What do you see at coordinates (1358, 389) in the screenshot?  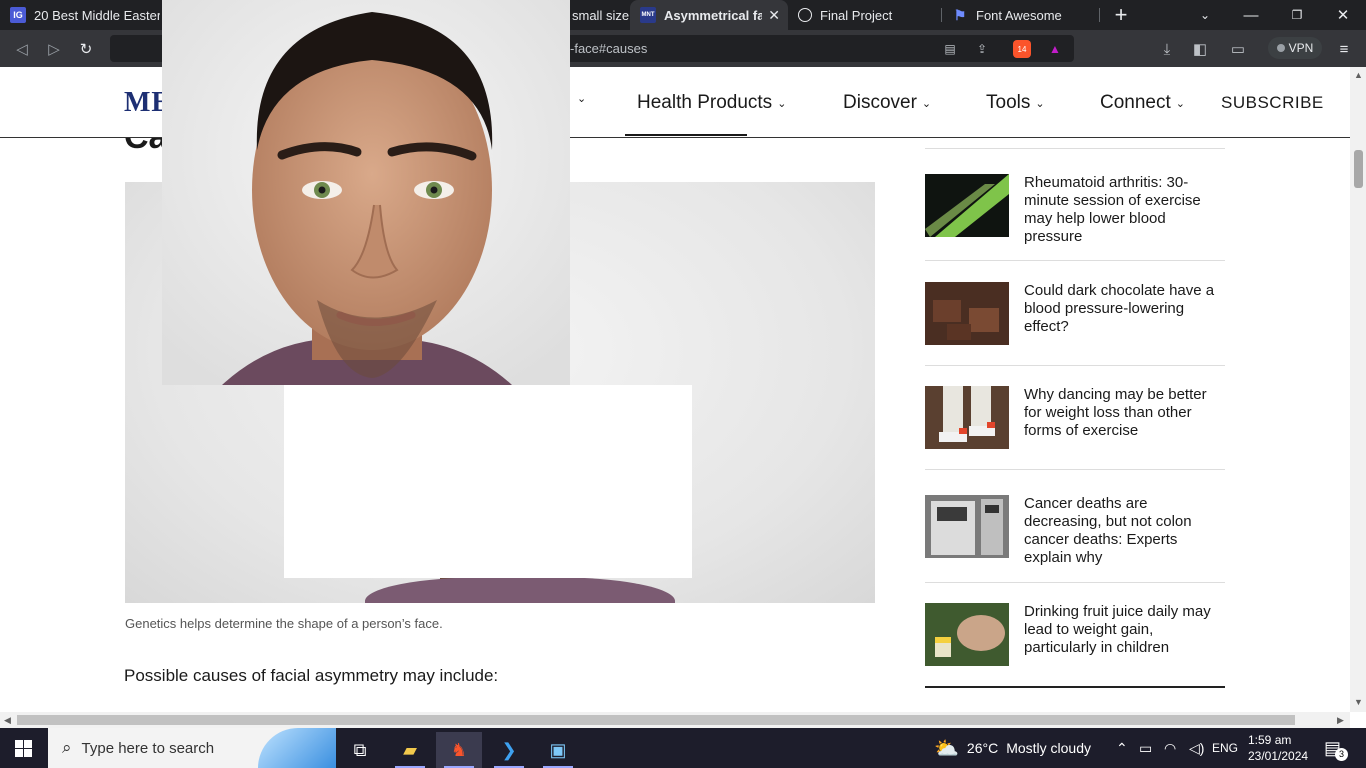 I see `vertical-scrollbar: ▲ ▼` at bounding box center [1358, 389].